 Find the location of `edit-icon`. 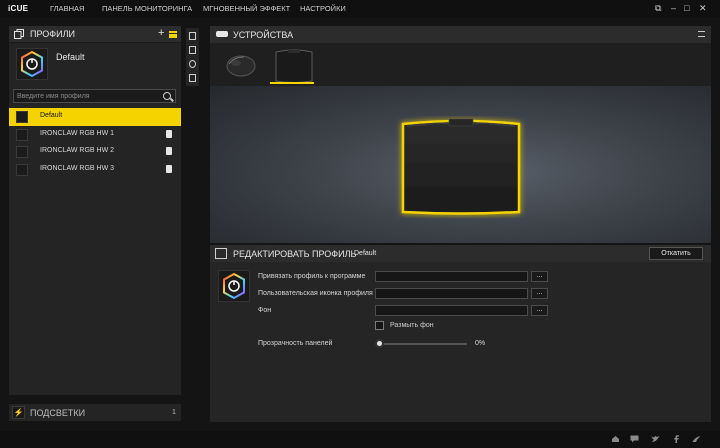

edit-icon is located at coordinates (221, 253).